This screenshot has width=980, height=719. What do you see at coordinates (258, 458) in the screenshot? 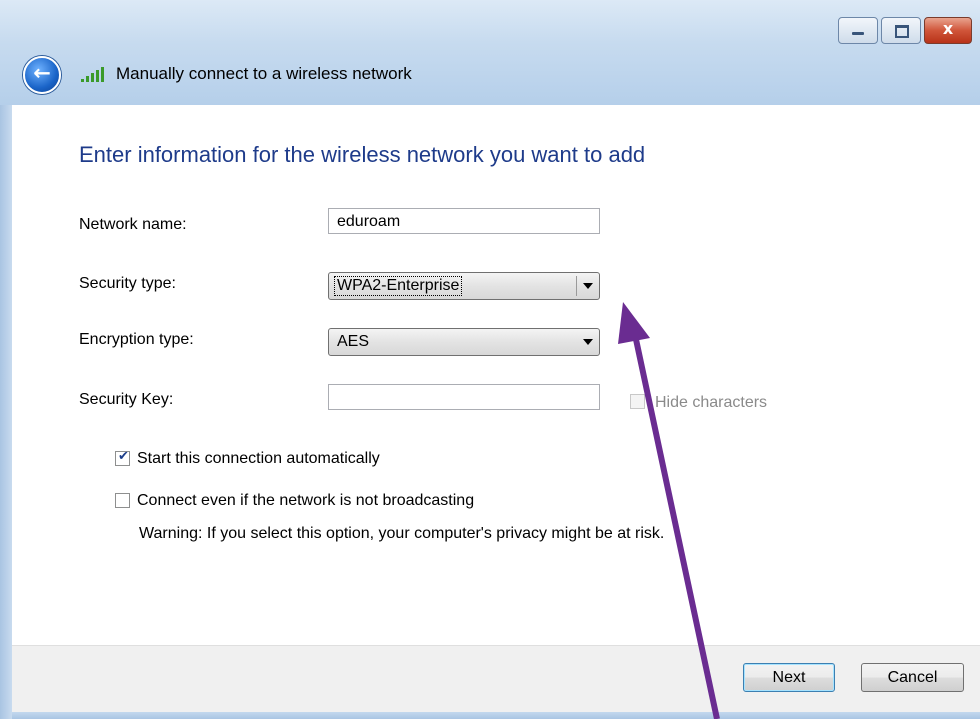
I see `start-automatically-label: Start this connection automatically` at bounding box center [258, 458].